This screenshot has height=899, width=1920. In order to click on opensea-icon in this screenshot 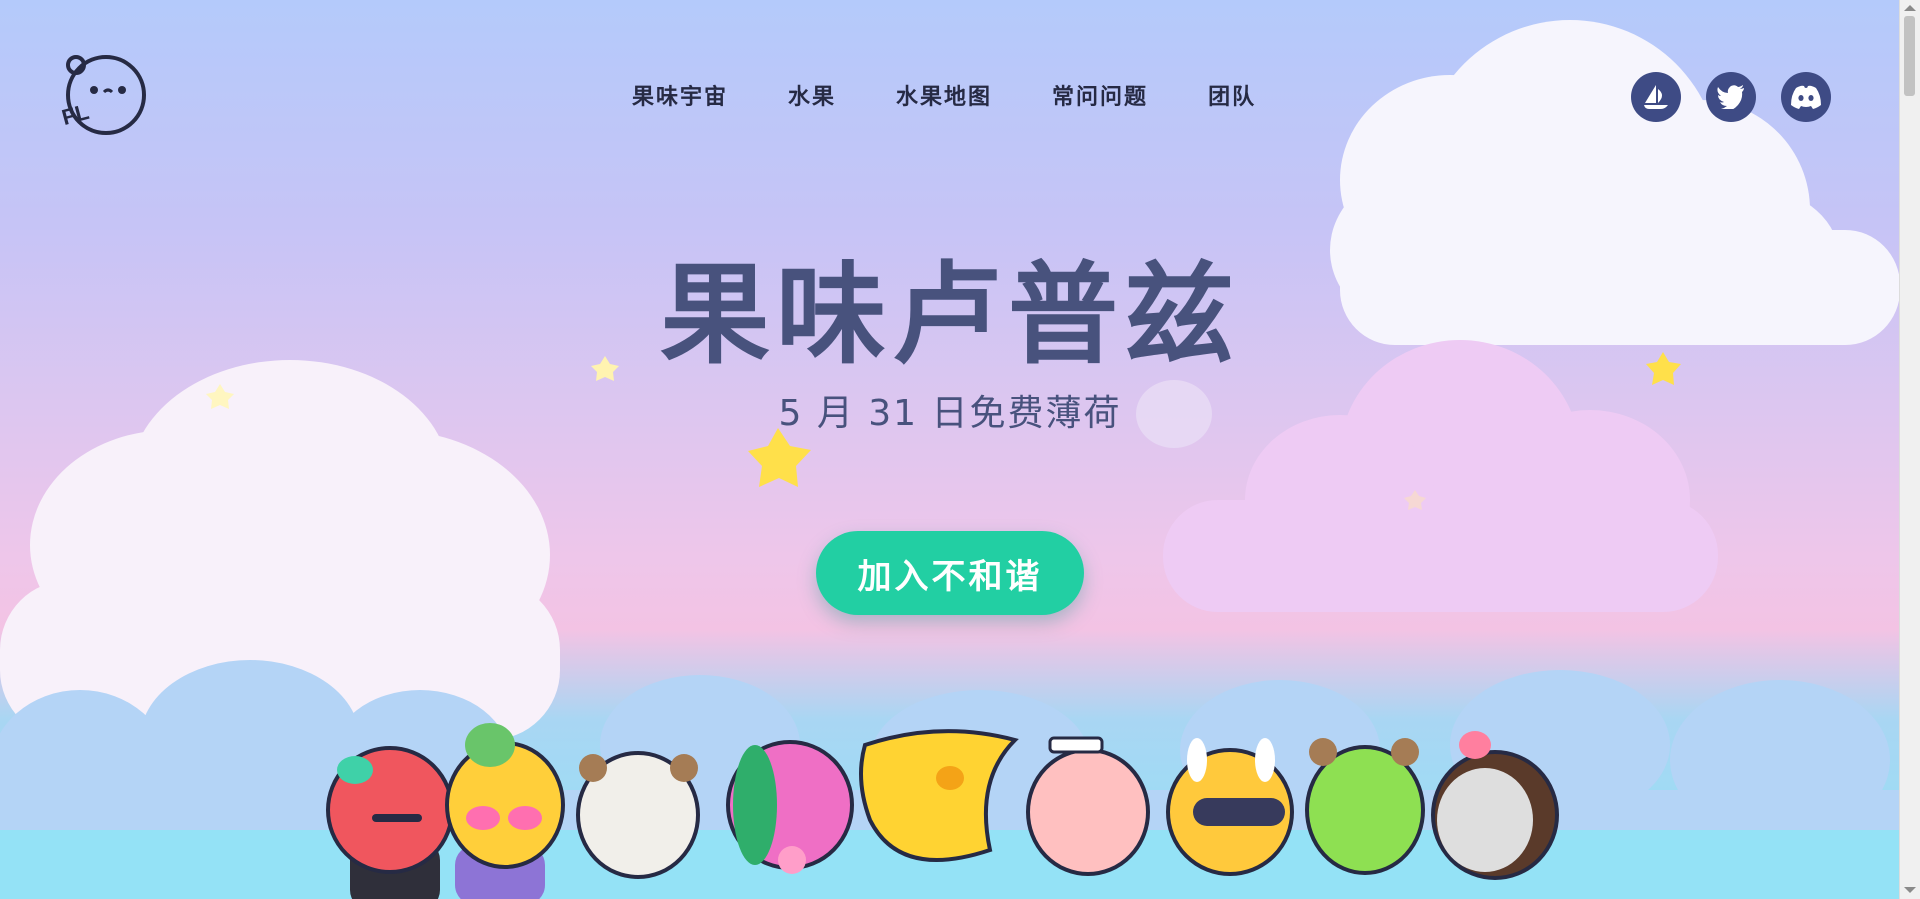, I will do `click(1656, 97)`.